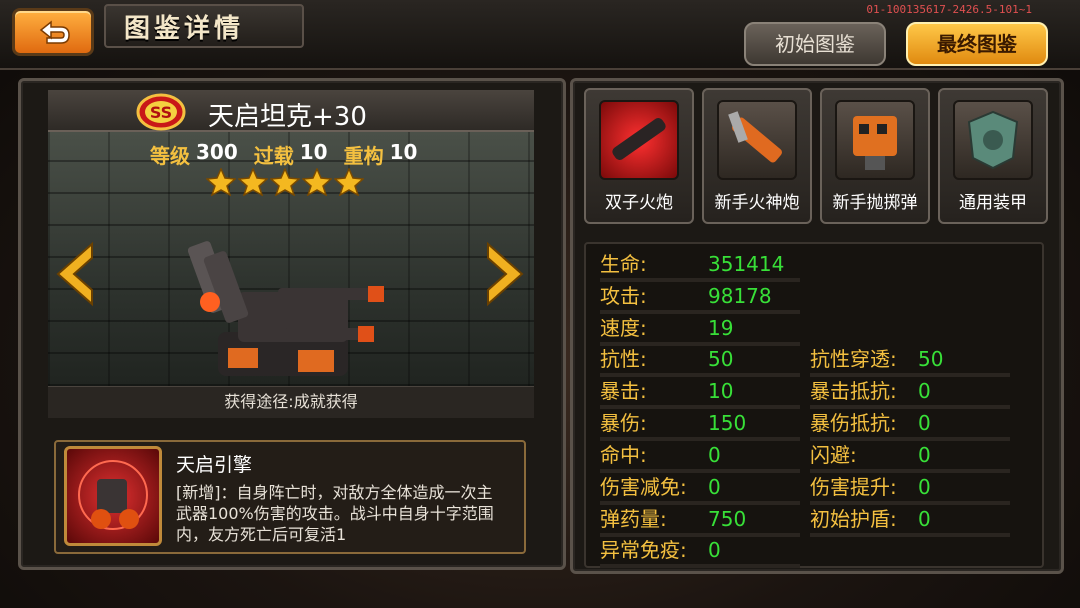 The width and height of the screenshot is (1080, 608). Describe the element at coordinates (910, 522) in the screenshot. I see `attr-initial-shield: 初始护盾: 0` at that location.